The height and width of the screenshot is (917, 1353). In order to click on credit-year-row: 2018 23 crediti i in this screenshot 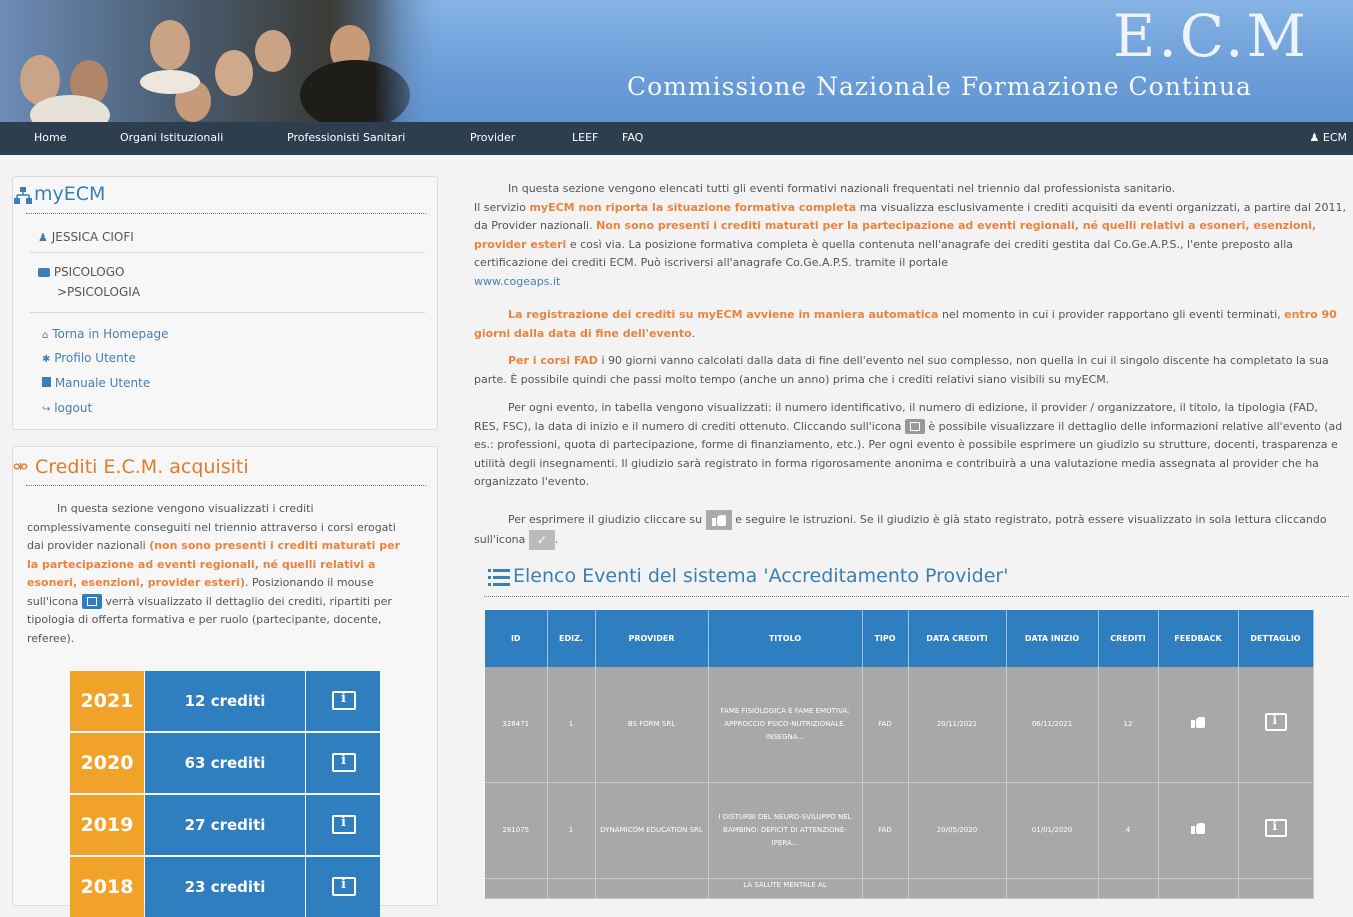, I will do `click(226, 887)`.